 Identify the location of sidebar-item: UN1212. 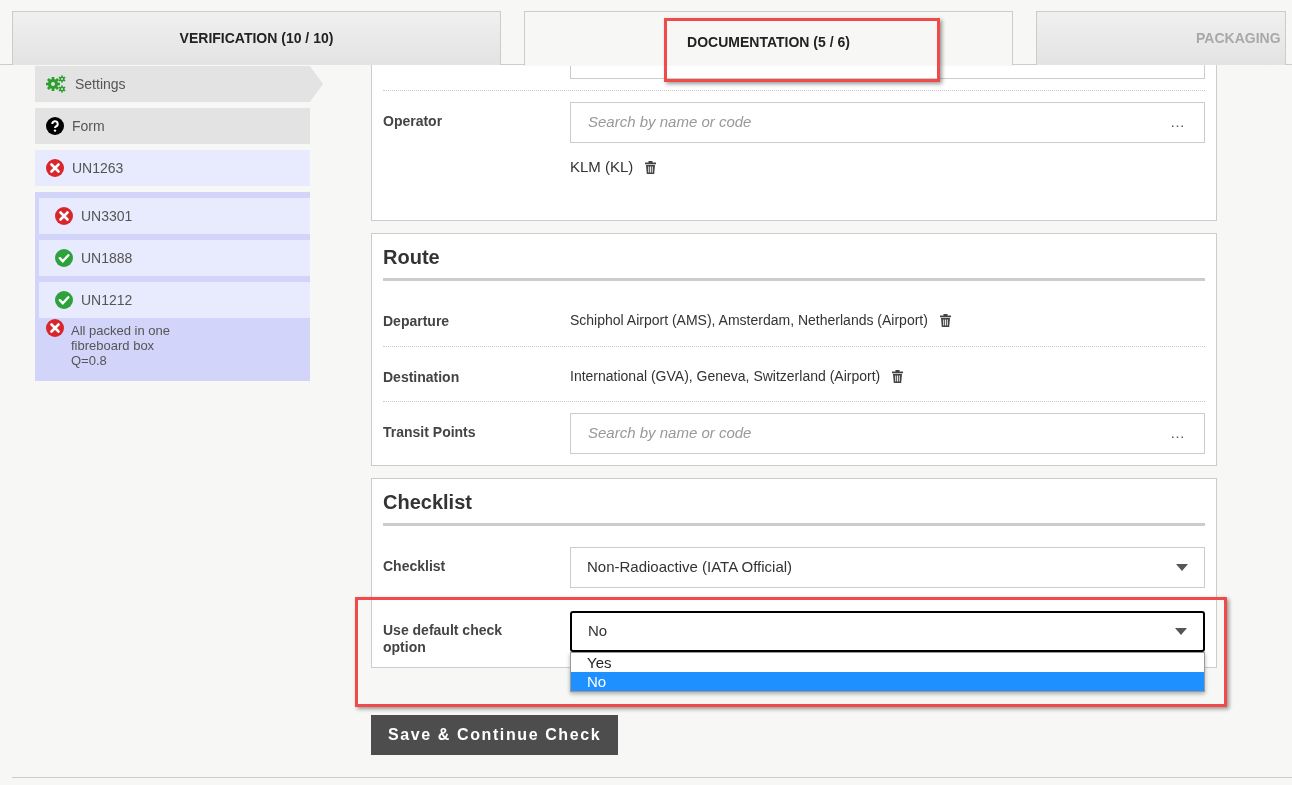
(174, 300).